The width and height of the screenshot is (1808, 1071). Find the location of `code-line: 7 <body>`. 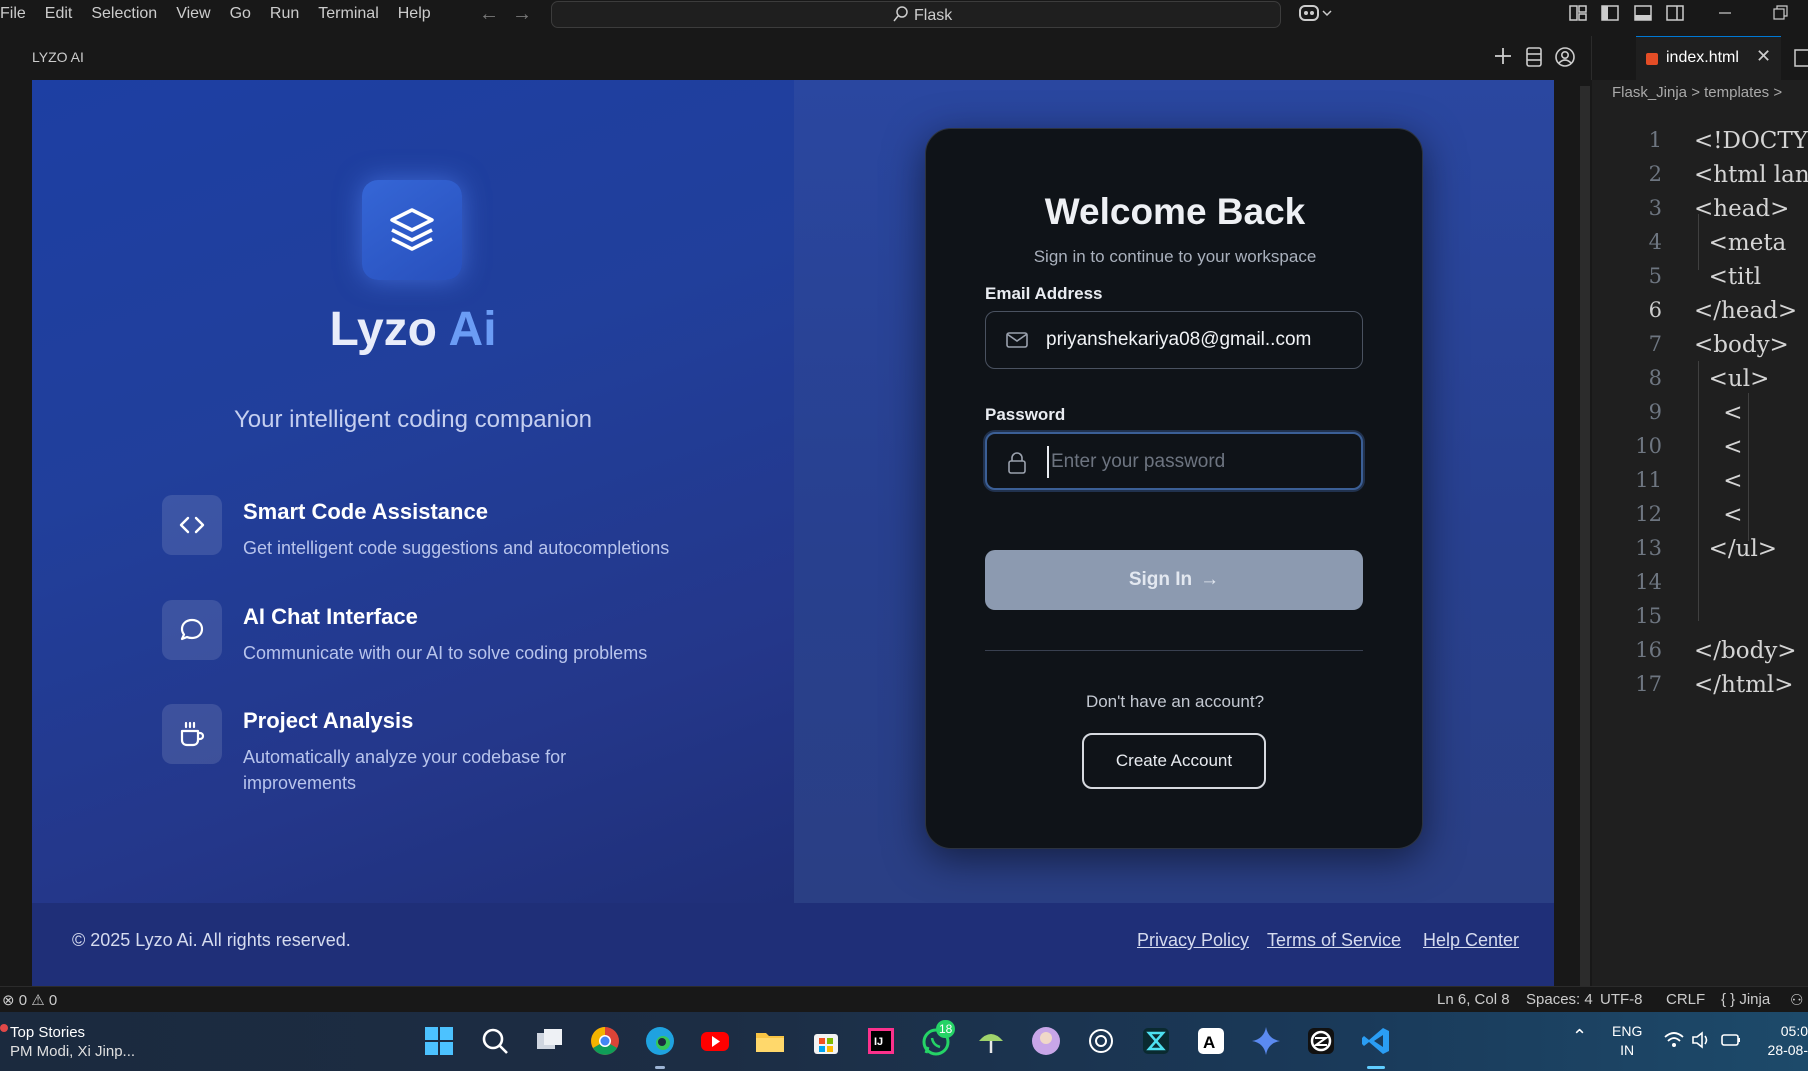

code-line: 7 <body> is located at coordinates (1700, 349).